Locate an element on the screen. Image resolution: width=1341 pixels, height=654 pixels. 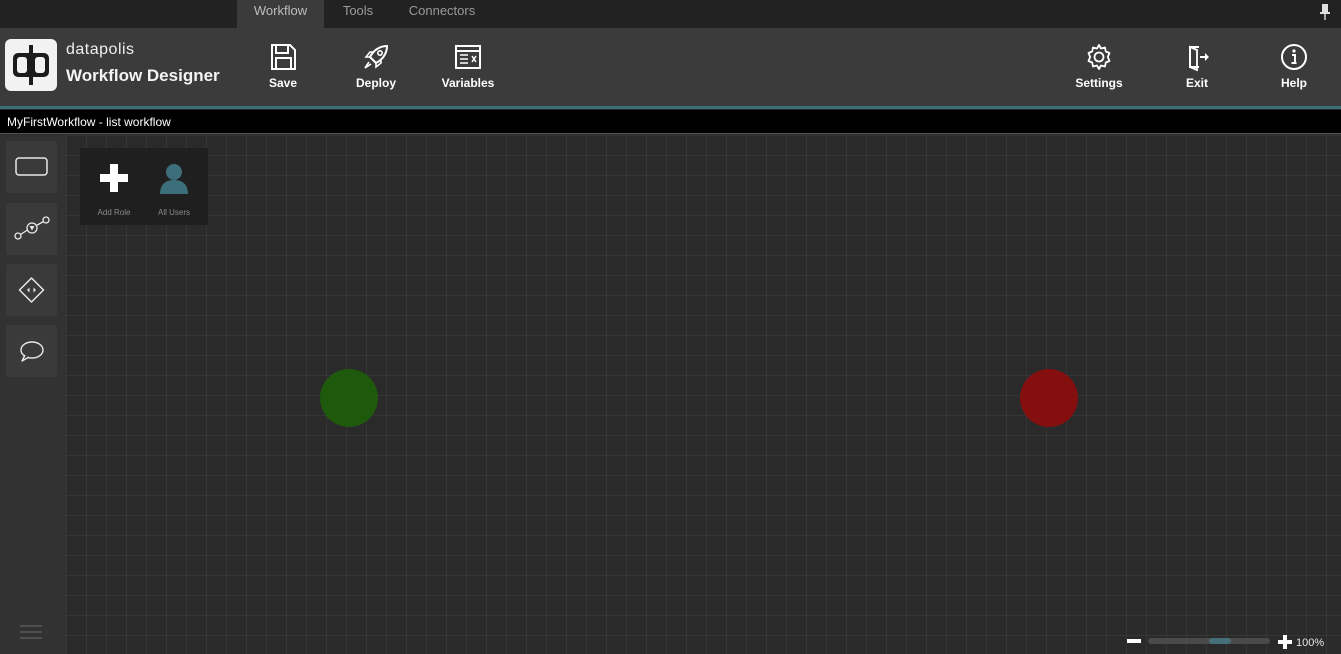
info-icon is located at coordinates (1294, 57).